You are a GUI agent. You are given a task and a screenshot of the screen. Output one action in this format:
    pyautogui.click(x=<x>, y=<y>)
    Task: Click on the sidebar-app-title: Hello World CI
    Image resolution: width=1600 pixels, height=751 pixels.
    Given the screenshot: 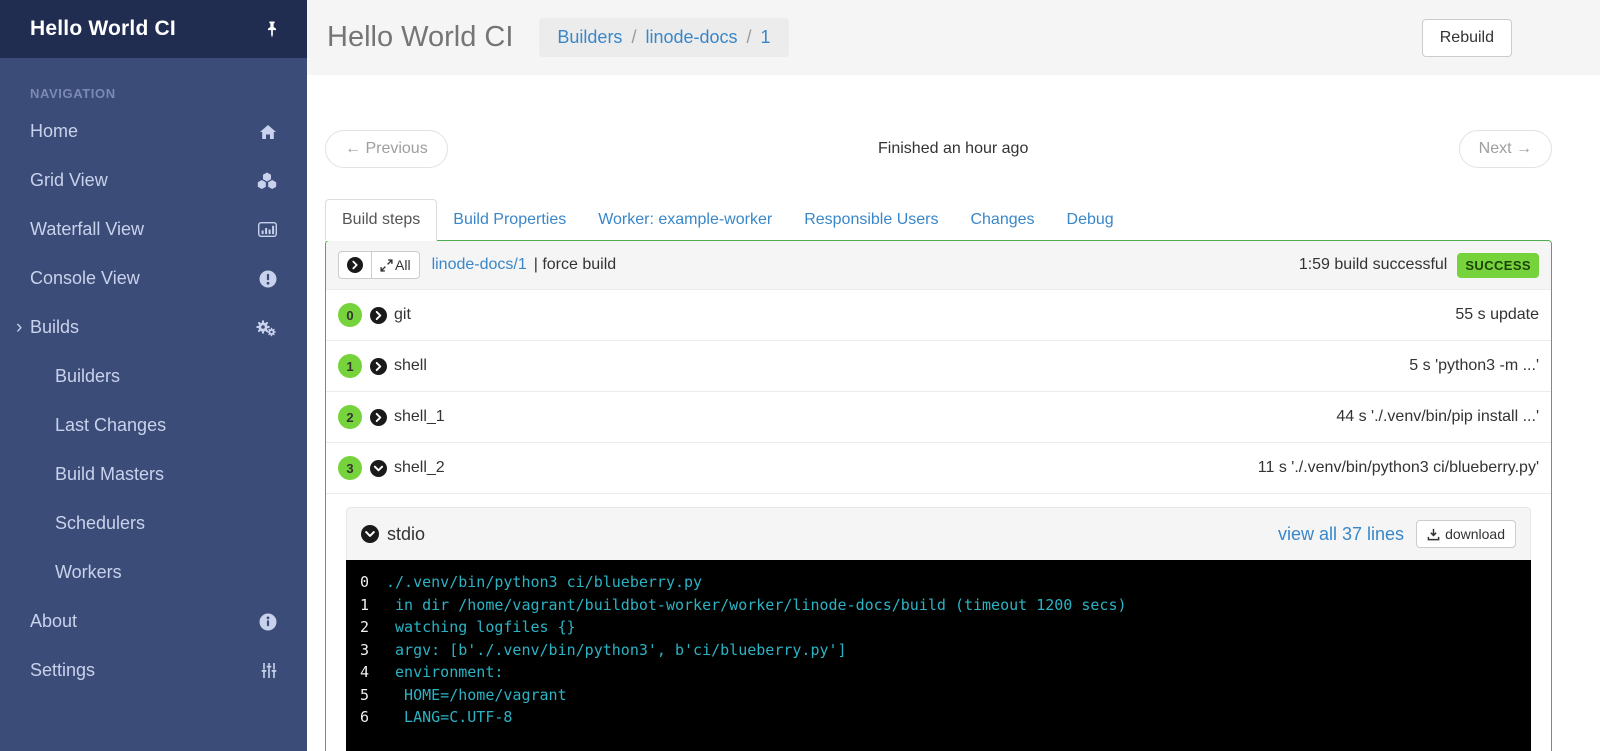 What is the action you would take?
    pyautogui.click(x=103, y=28)
    